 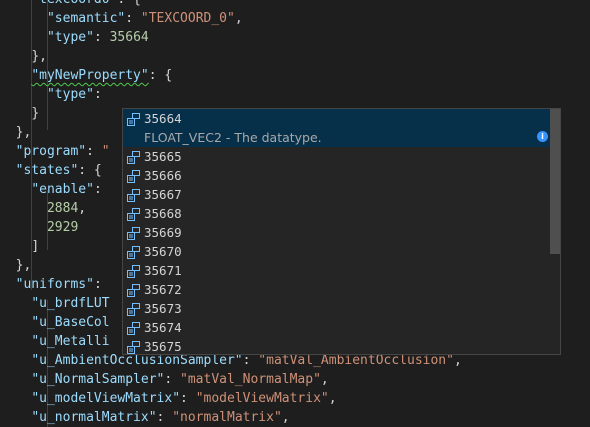 What do you see at coordinates (336, 128) in the screenshot?
I see `suggest-item-selected: 35664 FLOAT_VEC2 - The datatype. i` at bounding box center [336, 128].